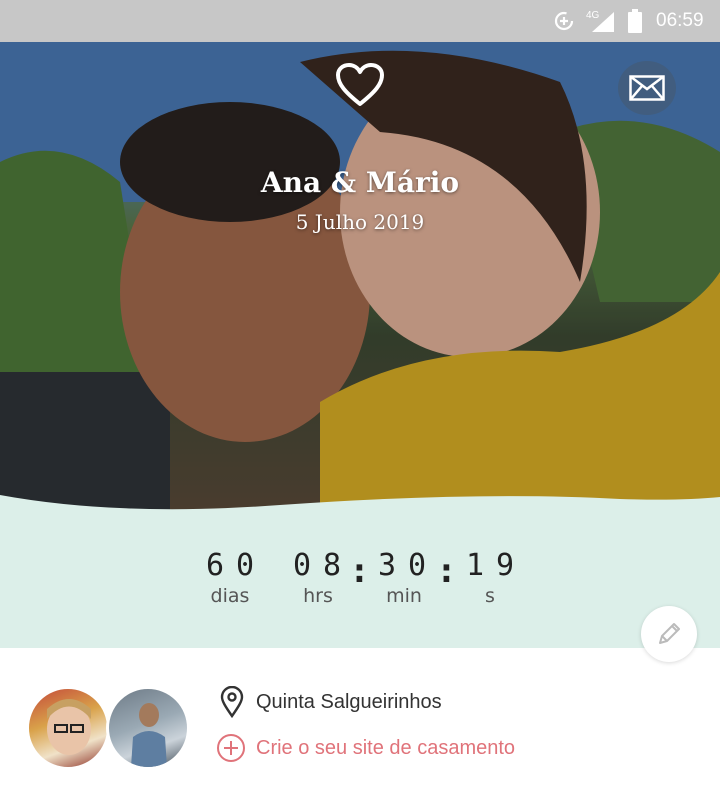 This screenshot has width=720, height=796. Describe the element at coordinates (404, 596) in the screenshot. I see `countdown-minutes-label: min` at that location.